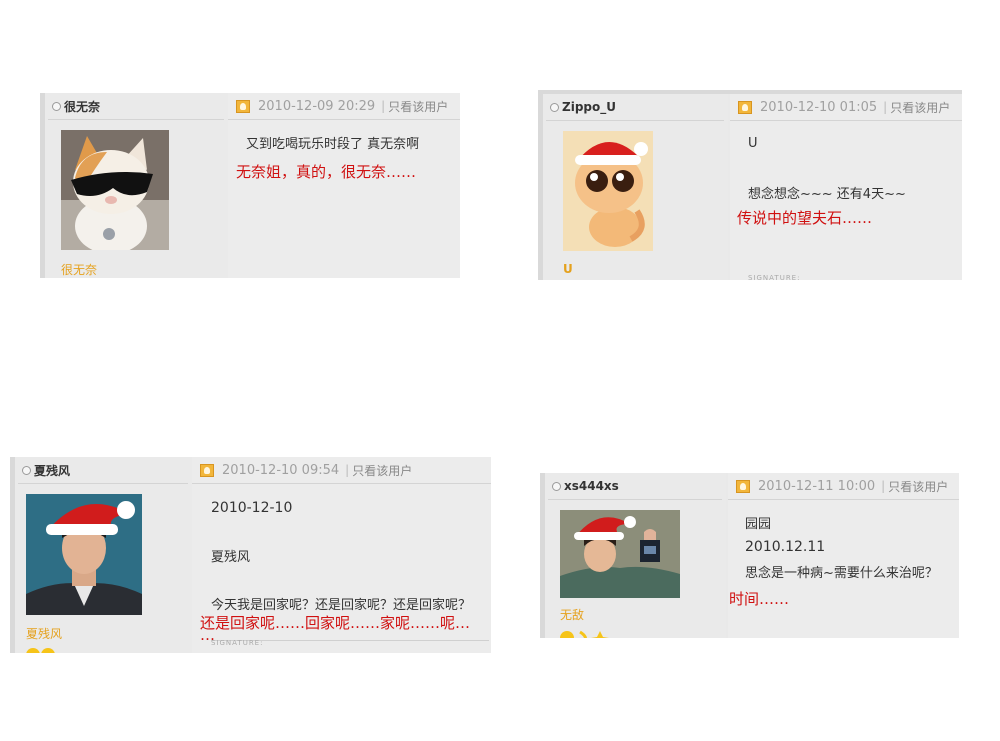 This screenshot has height=741, width=1000. Describe the element at coordinates (82, 106) in the screenshot. I see `author-name: 很无奈` at that location.